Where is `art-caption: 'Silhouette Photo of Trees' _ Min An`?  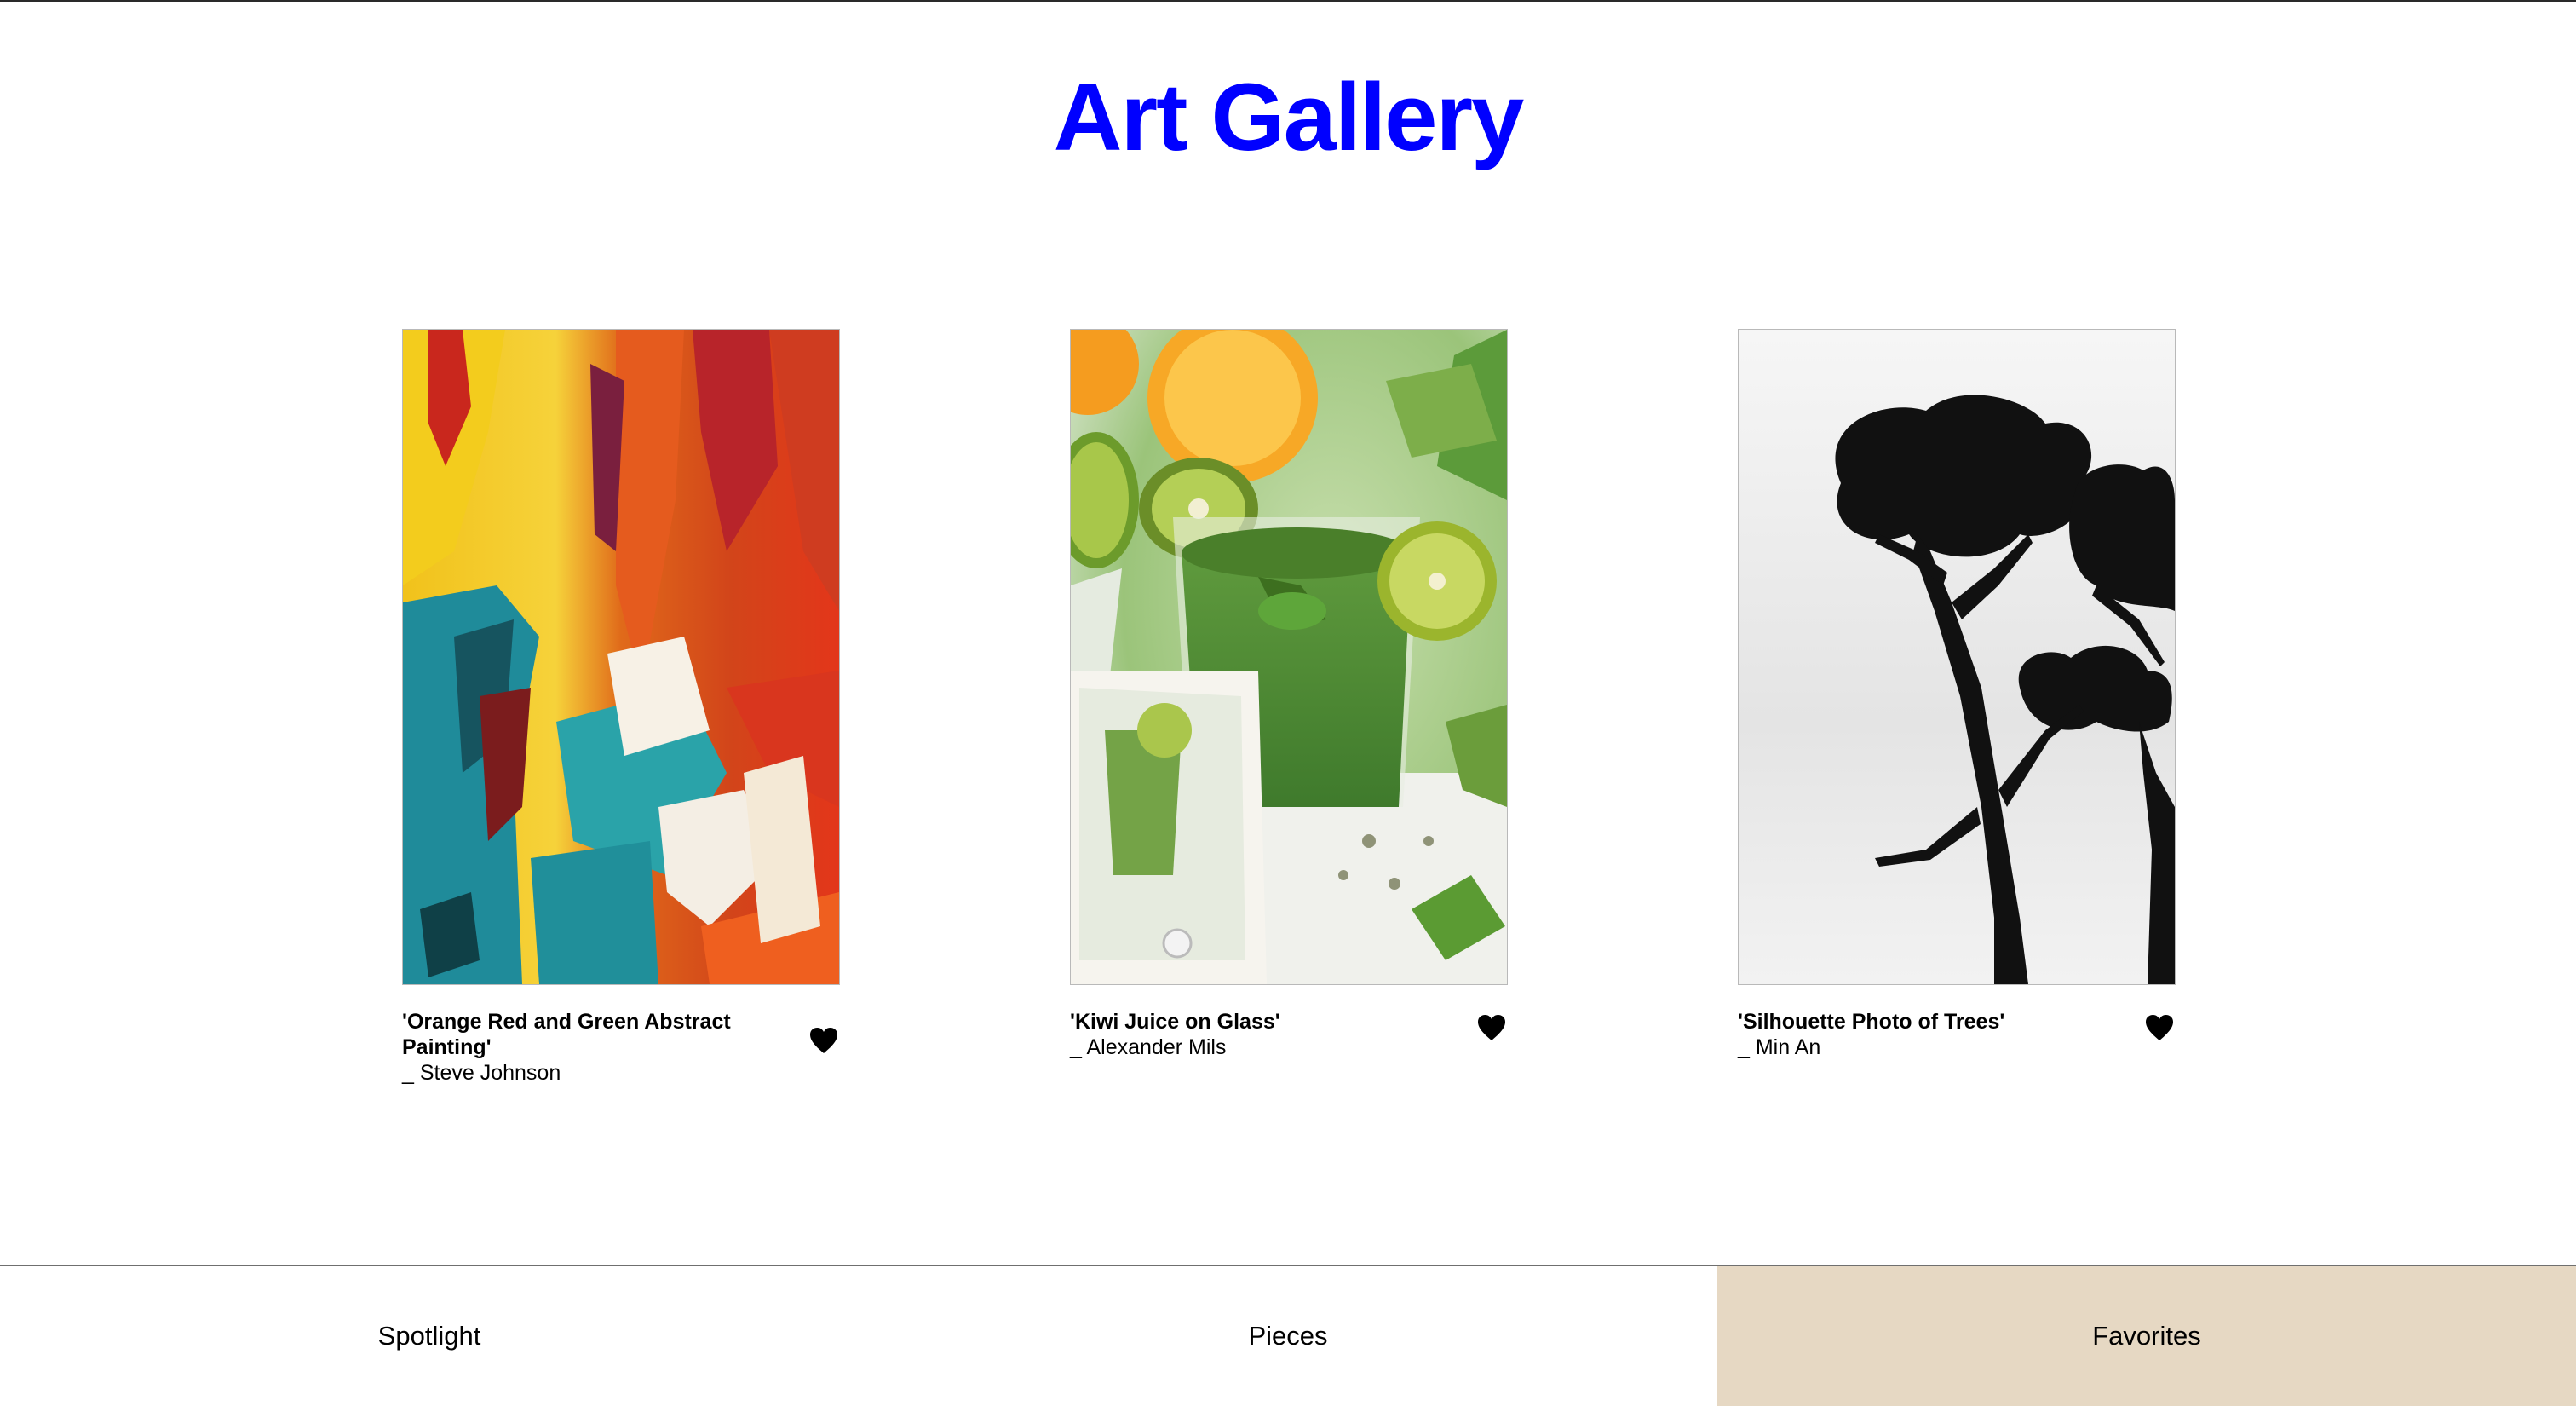
art-caption: 'Silhouette Photo of Trees' _ Min An is located at coordinates (1957, 1036).